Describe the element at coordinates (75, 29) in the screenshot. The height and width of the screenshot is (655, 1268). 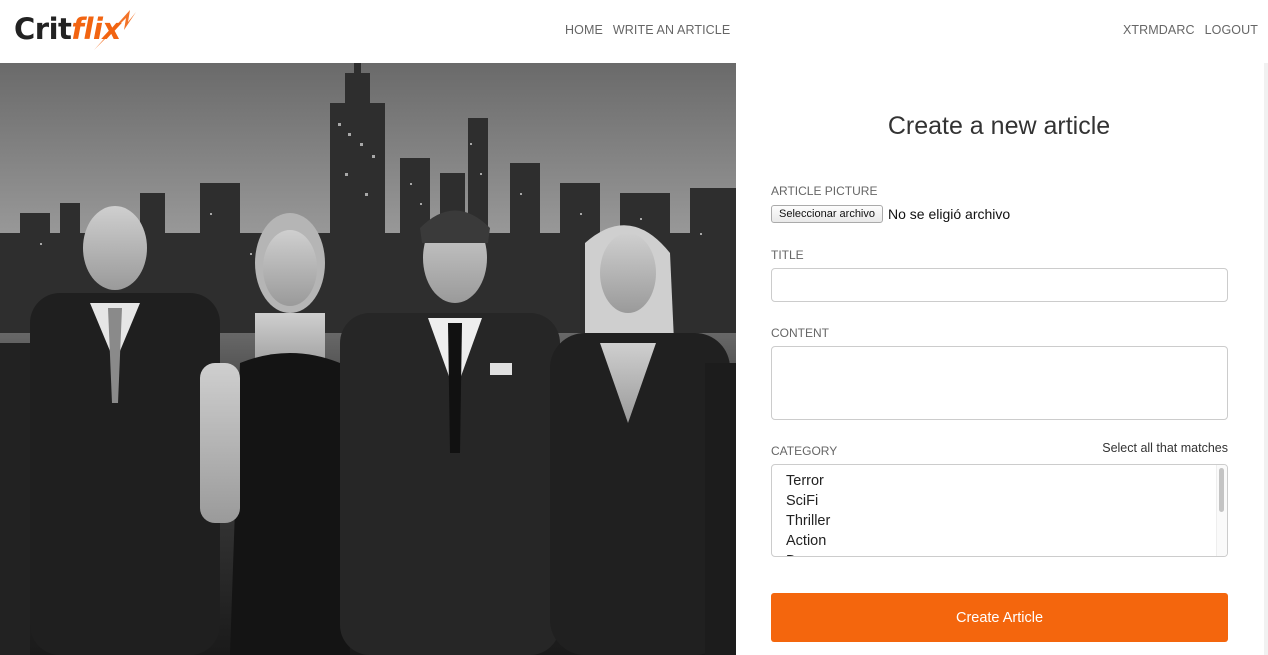
I see `critflix-logo: Critflix` at that location.